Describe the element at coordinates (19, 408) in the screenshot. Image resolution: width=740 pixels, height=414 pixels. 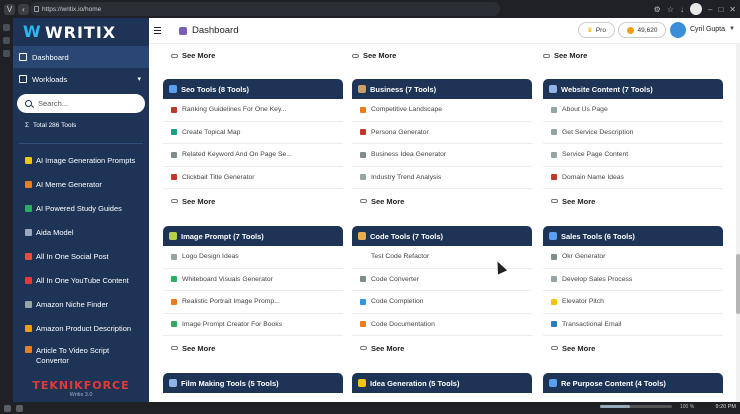
I see `weather-icon` at that location.